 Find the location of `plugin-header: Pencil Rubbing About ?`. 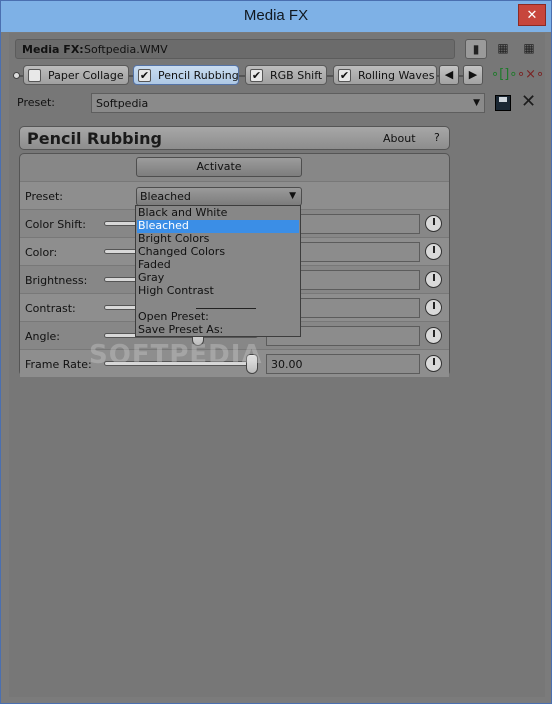

plugin-header: Pencil Rubbing About ? is located at coordinates (234, 138).